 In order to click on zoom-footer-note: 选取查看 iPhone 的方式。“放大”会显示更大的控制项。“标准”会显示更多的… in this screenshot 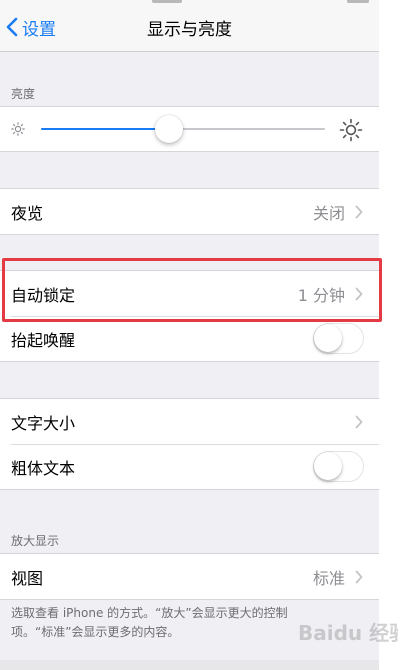, I will do `click(149, 622)`.